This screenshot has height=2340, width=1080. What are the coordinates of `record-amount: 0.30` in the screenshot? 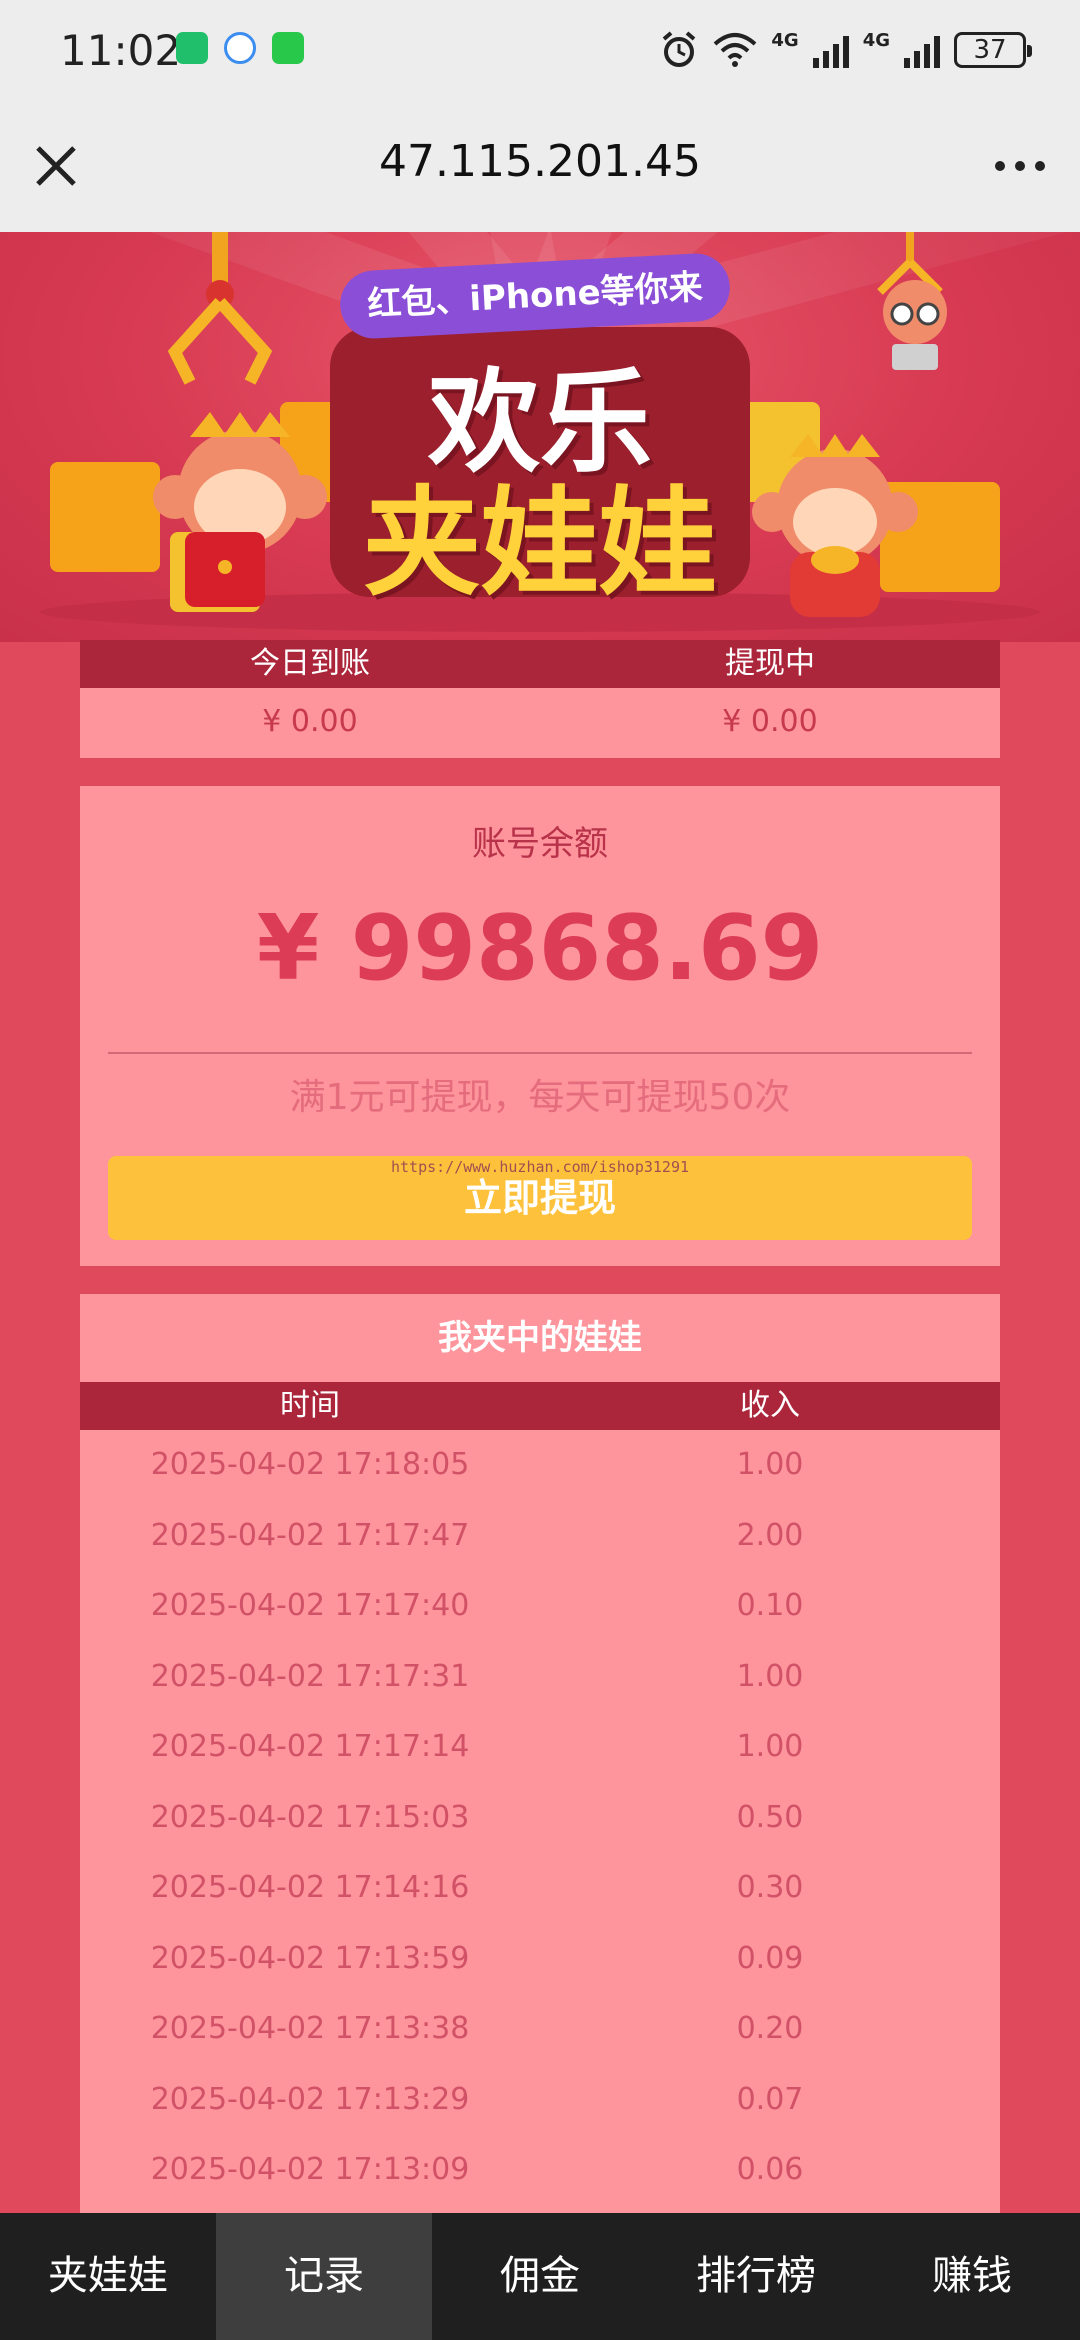 It's located at (770, 1887).